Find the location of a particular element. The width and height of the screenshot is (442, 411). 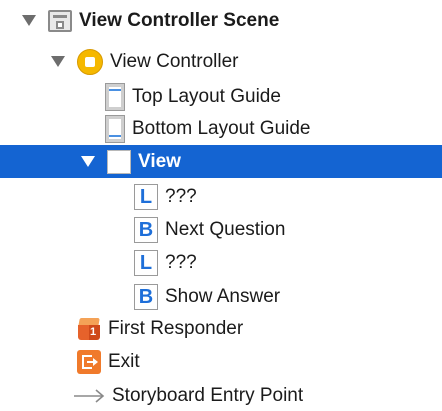

entry-point-arrow-icon is located at coordinates (89, 396).